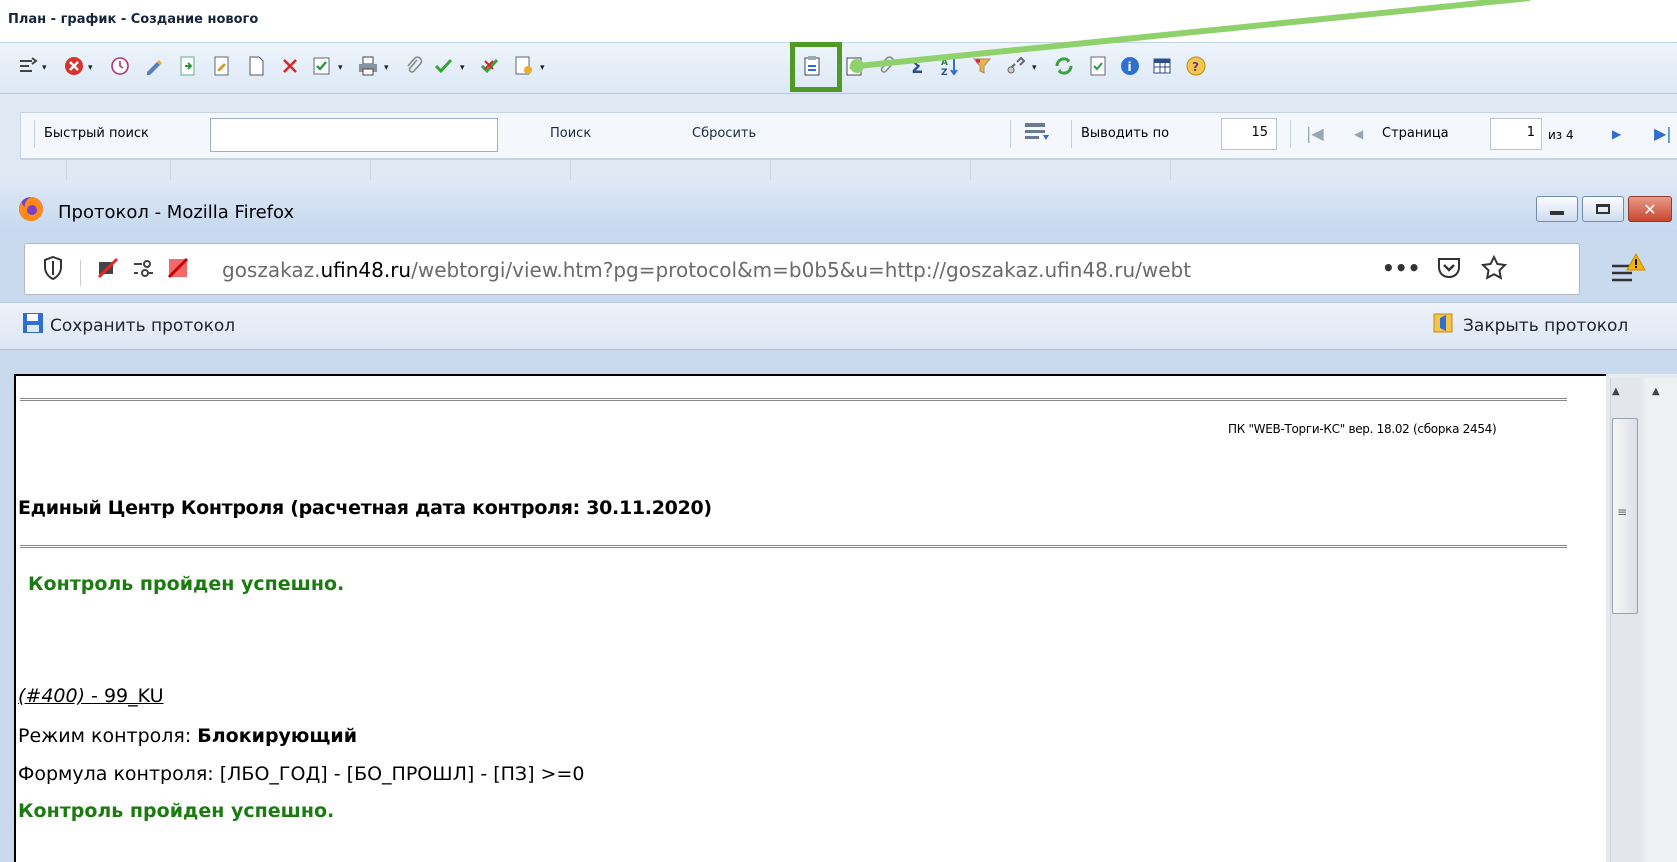 The height and width of the screenshot is (862, 1677). I want to click on save-protocol-button: Сохранить протокол, so click(142, 326).